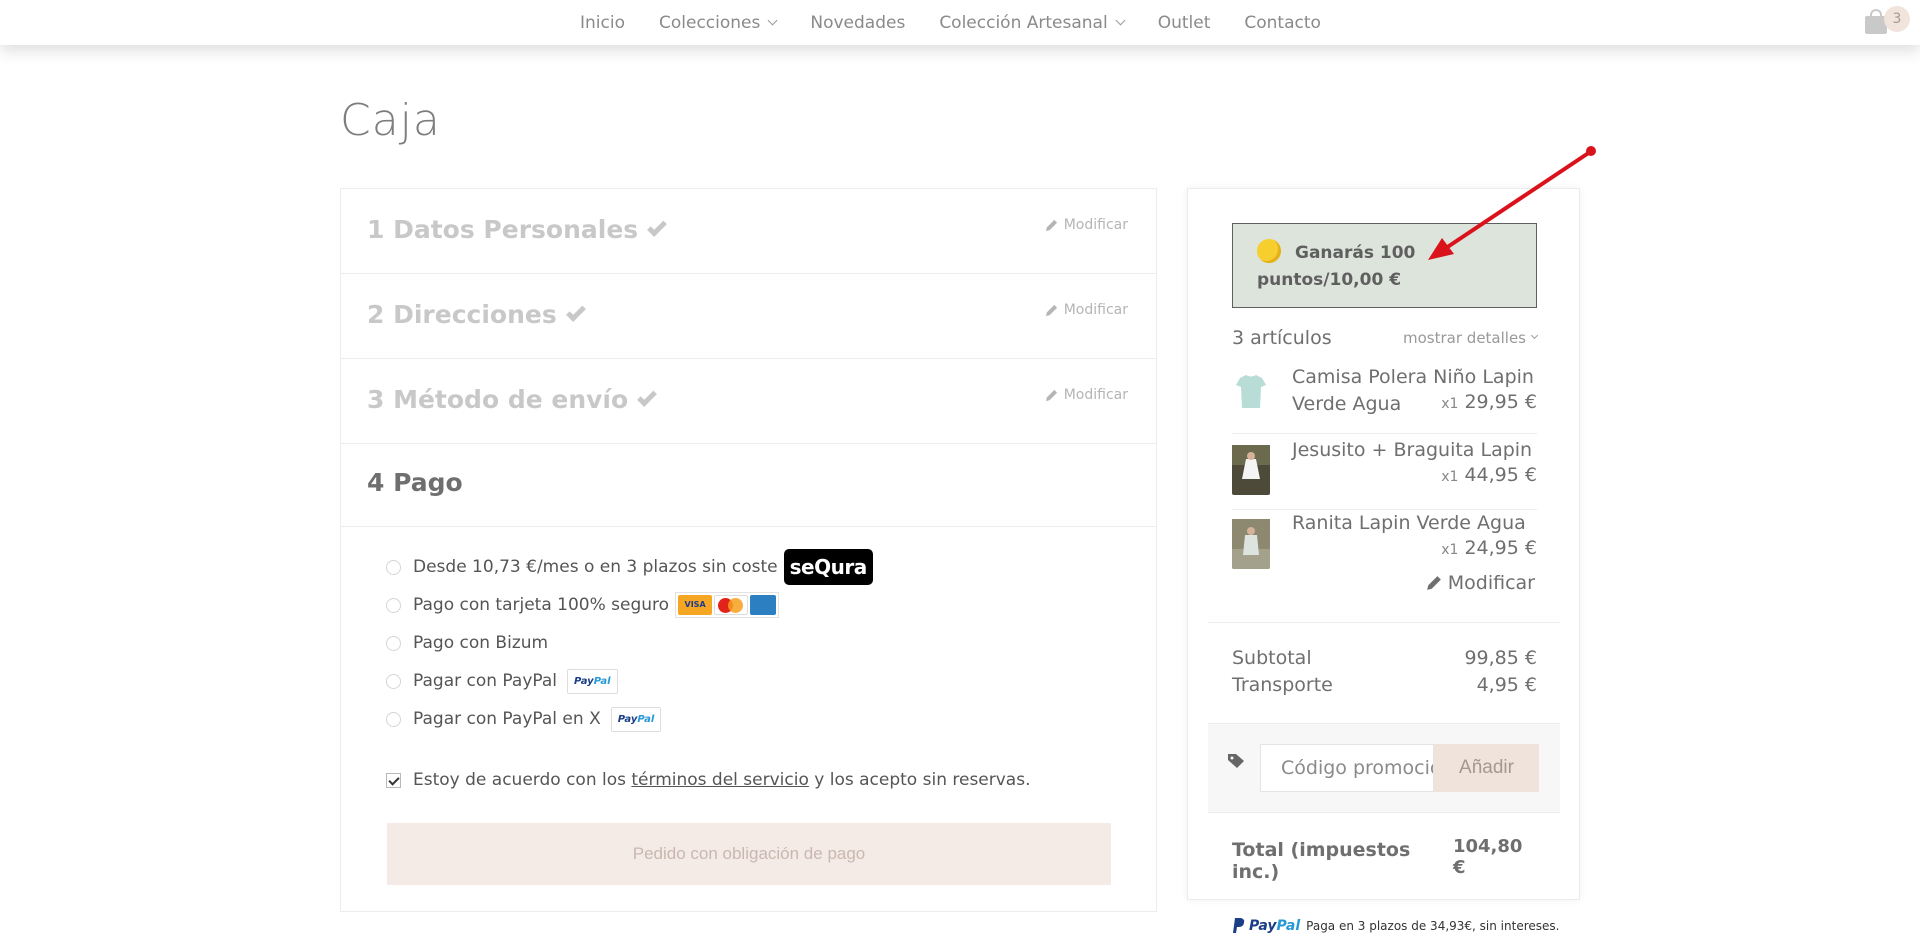 The image size is (1920, 937). I want to click on annotation-arrow, so click(1512, 203).